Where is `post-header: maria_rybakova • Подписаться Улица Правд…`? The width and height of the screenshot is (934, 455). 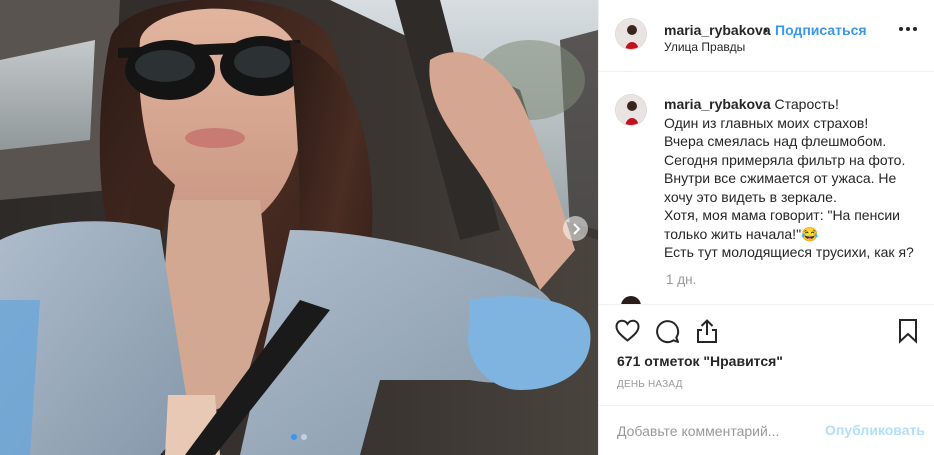 post-header: maria_rybakova • Подписаться Улица Правд… is located at coordinates (766, 36).